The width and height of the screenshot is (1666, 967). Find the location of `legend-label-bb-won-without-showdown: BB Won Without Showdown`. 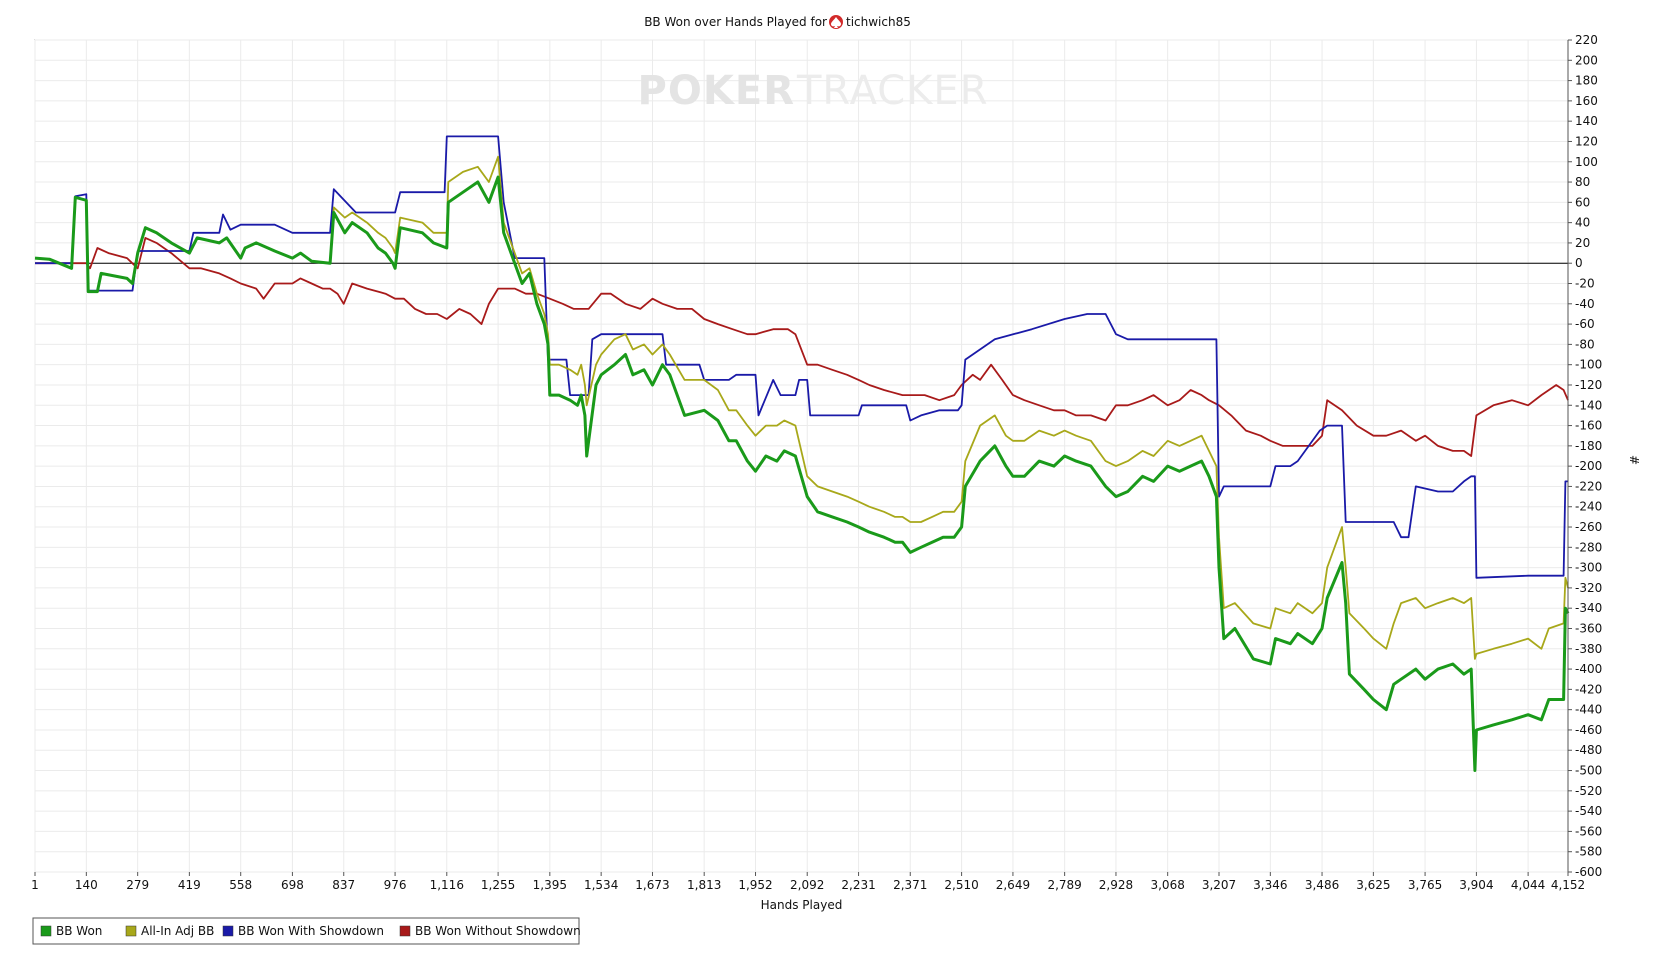

legend-label-bb-won-without-showdown: BB Won Without Showdown is located at coordinates (498, 931).